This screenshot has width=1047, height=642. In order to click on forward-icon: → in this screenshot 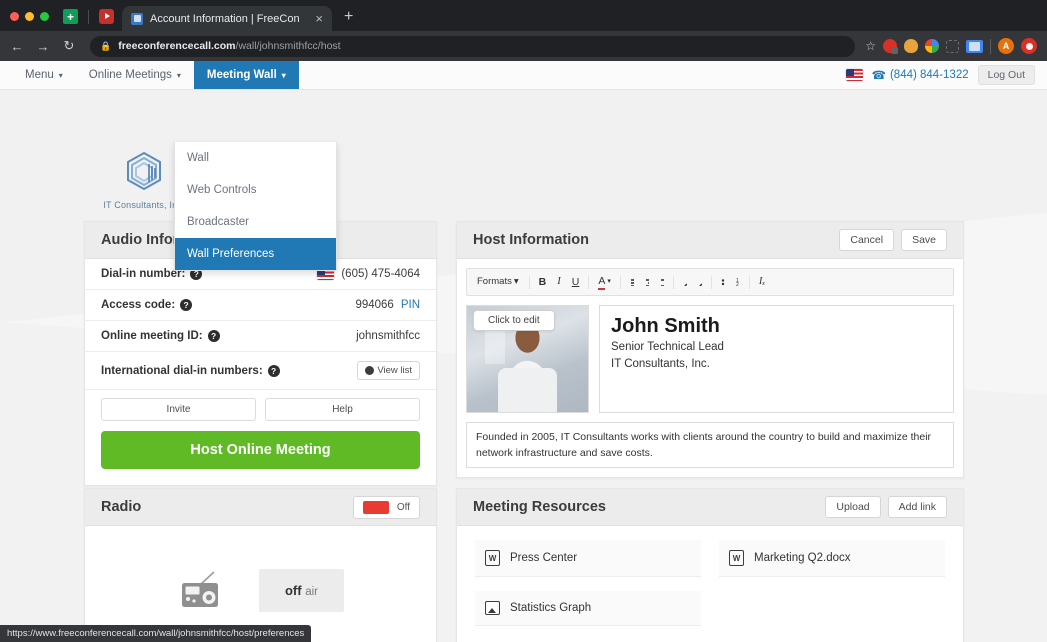, I will do `click(43, 46)`.